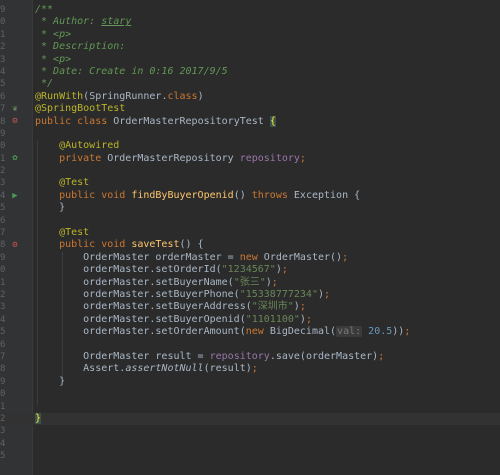  What do you see at coordinates (250, 208) in the screenshot?
I see `code-line: 5 }` at bounding box center [250, 208].